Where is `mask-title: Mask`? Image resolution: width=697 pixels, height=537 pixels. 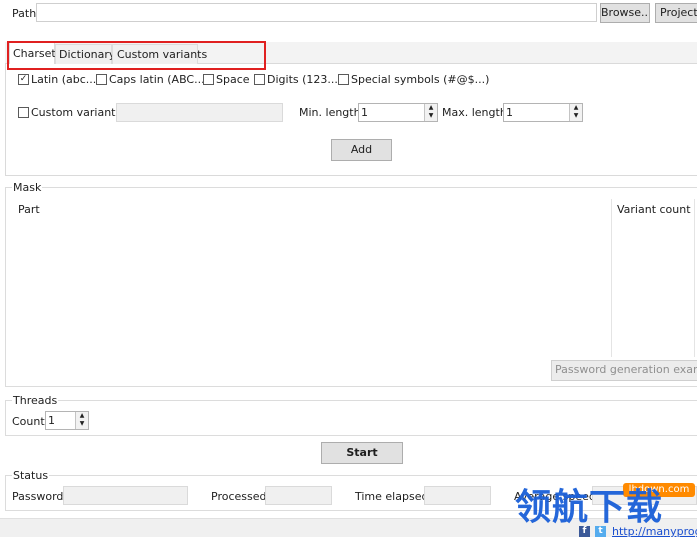 mask-title: Mask is located at coordinates (27, 187).